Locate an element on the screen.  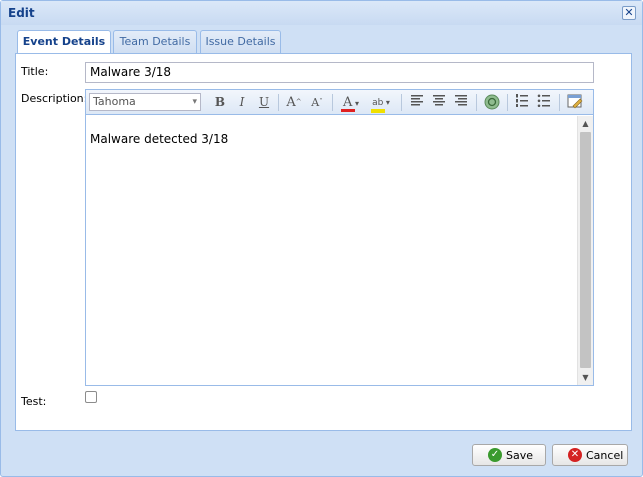
numbered-list-button is located at coordinates (522, 102).